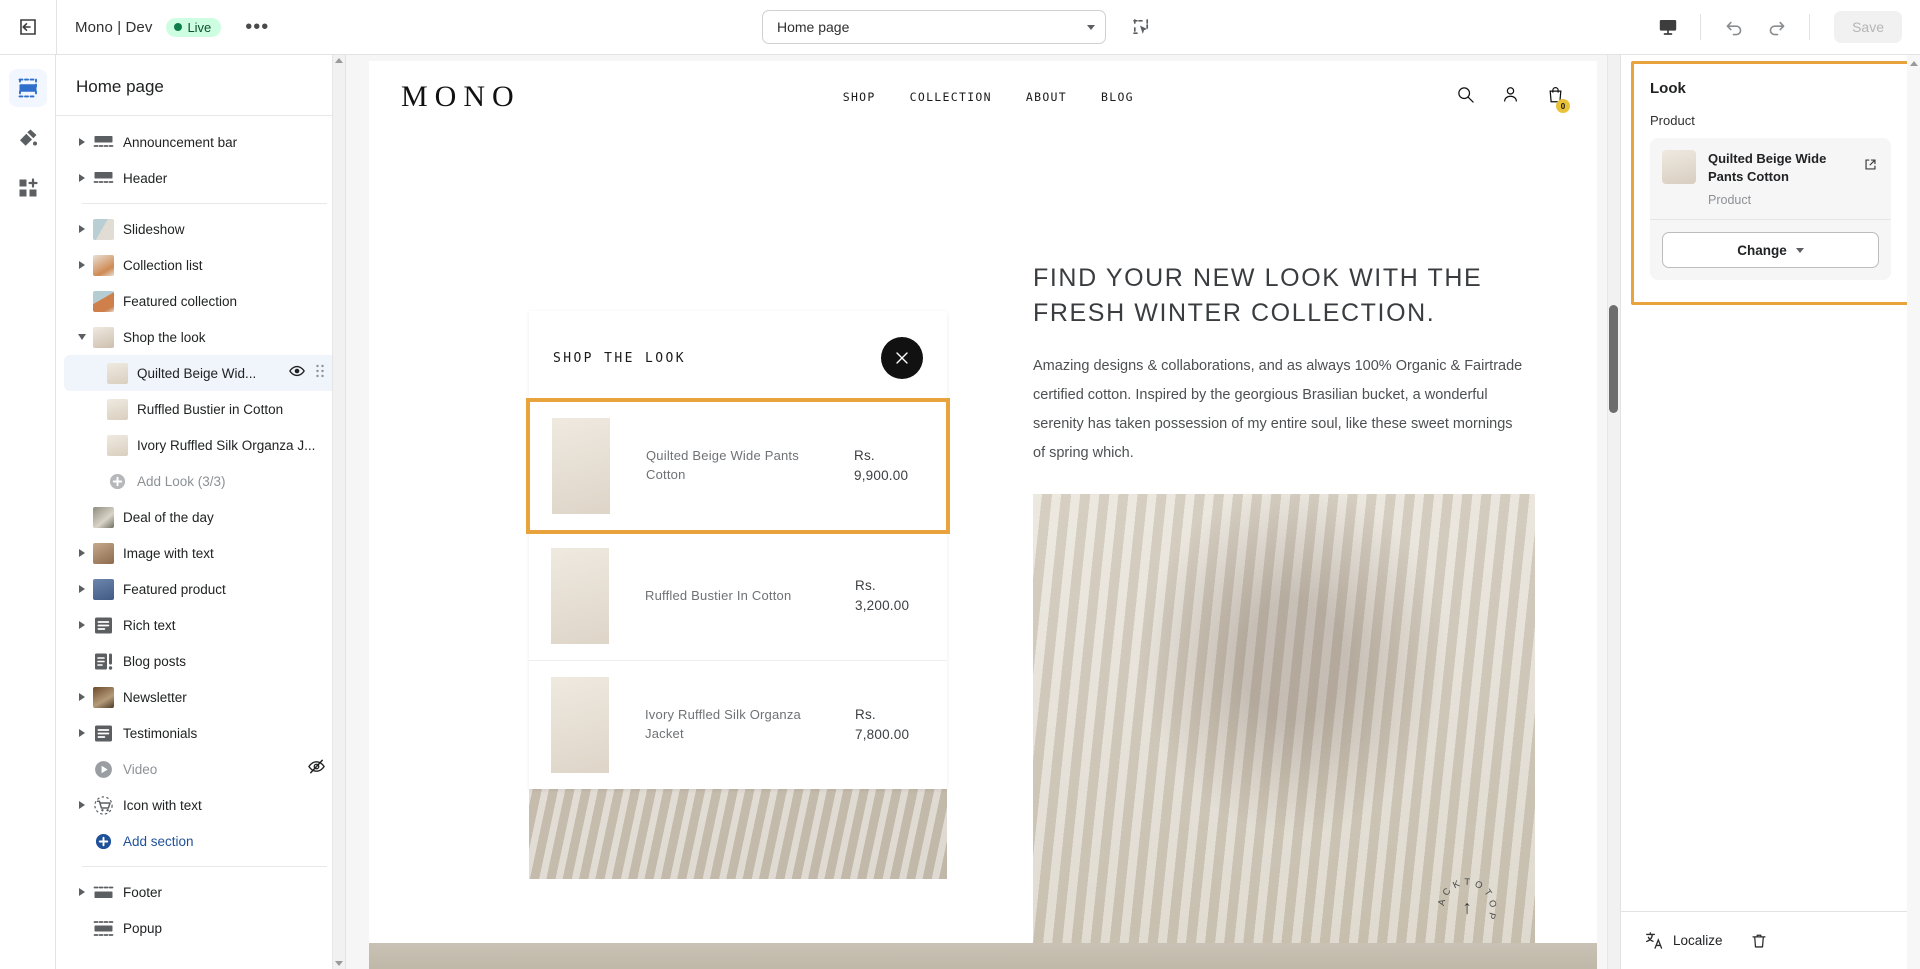 This screenshot has width=1920, height=969. Describe the element at coordinates (1733, 27) in the screenshot. I see `undo-button` at that location.